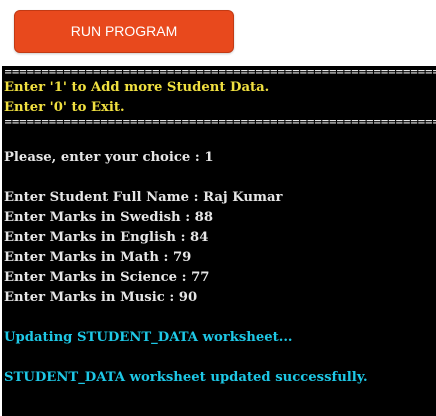 The height and width of the screenshot is (416, 436). I want to click on science-marks-entry: Enter Marks in Science : 77, so click(107, 277).